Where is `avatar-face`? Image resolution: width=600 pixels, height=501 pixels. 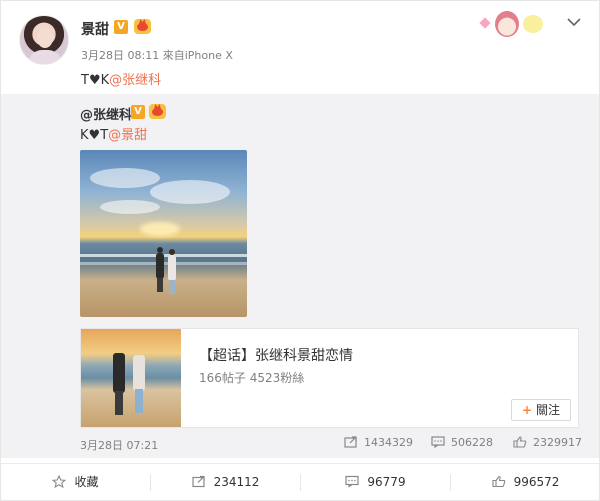
avatar-face is located at coordinates (45, 38).